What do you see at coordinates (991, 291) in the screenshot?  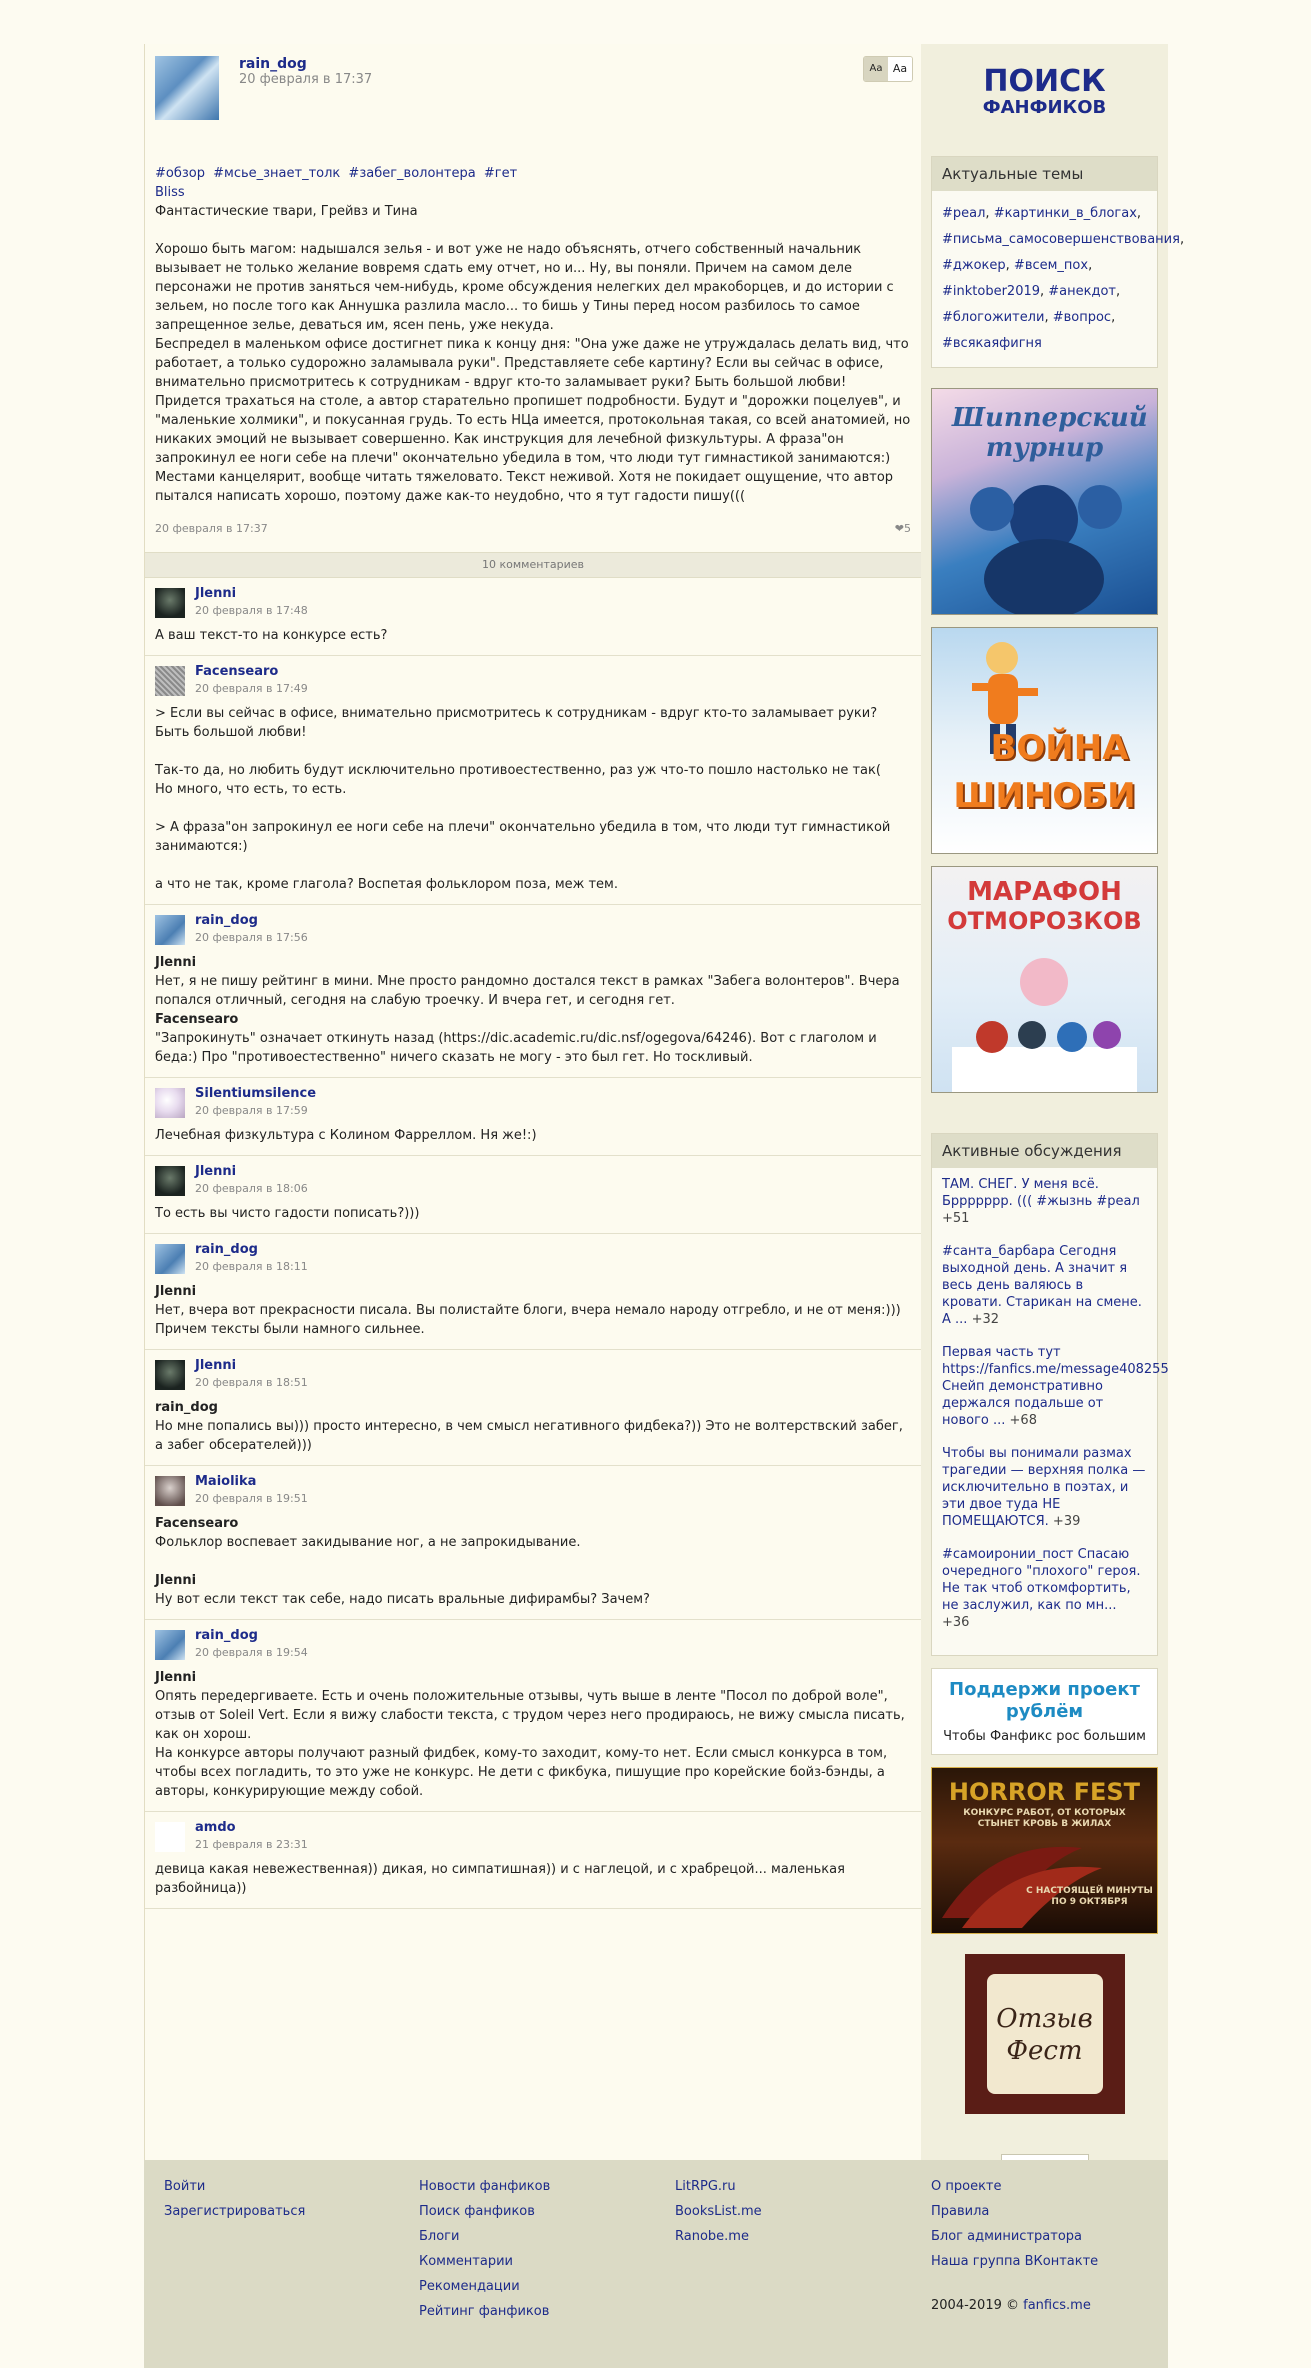 I see `topic-link: #inktober2019` at bounding box center [991, 291].